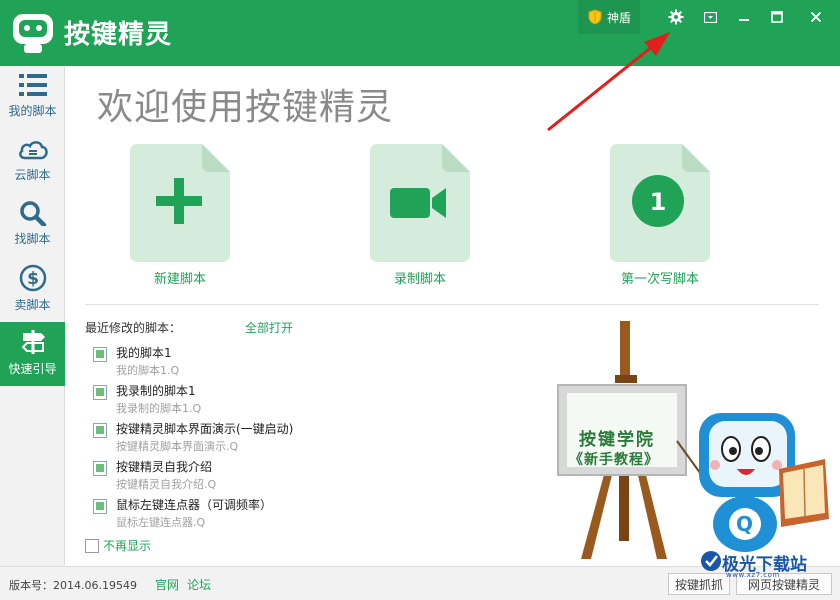 This screenshot has width=840, height=600. What do you see at coordinates (127, 546) in the screenshot?
I see `dont-show-again-label: 不再显示` at bounding box center [127, 546].